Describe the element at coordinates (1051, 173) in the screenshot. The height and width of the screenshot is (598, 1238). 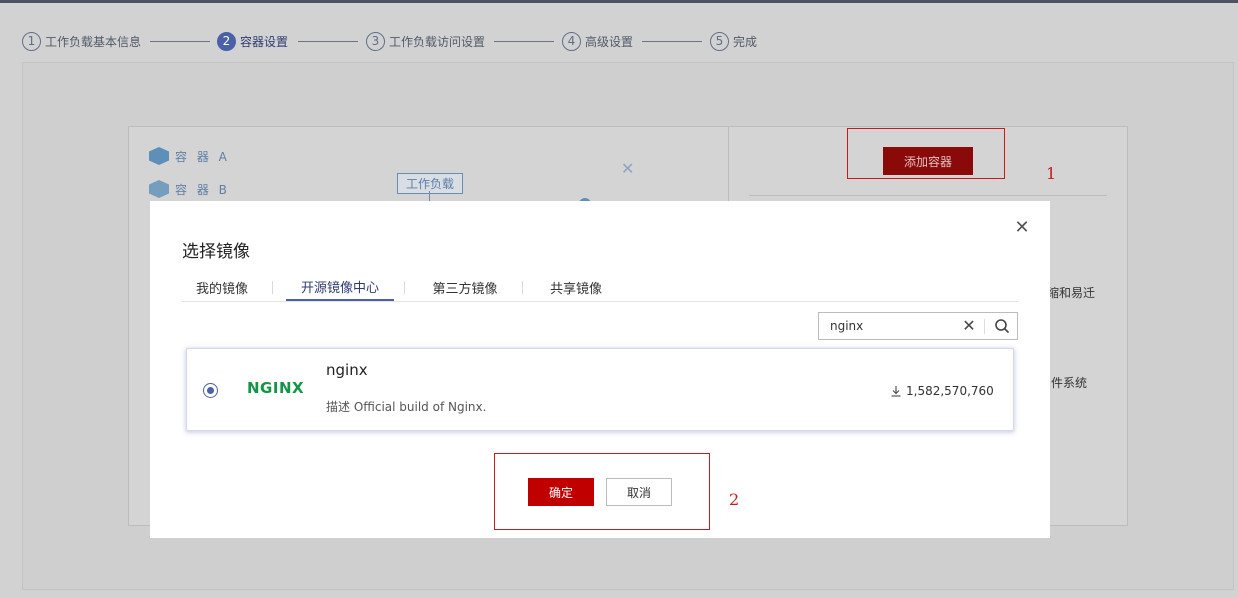
I see `annotation-marker-1: 1` at that location.